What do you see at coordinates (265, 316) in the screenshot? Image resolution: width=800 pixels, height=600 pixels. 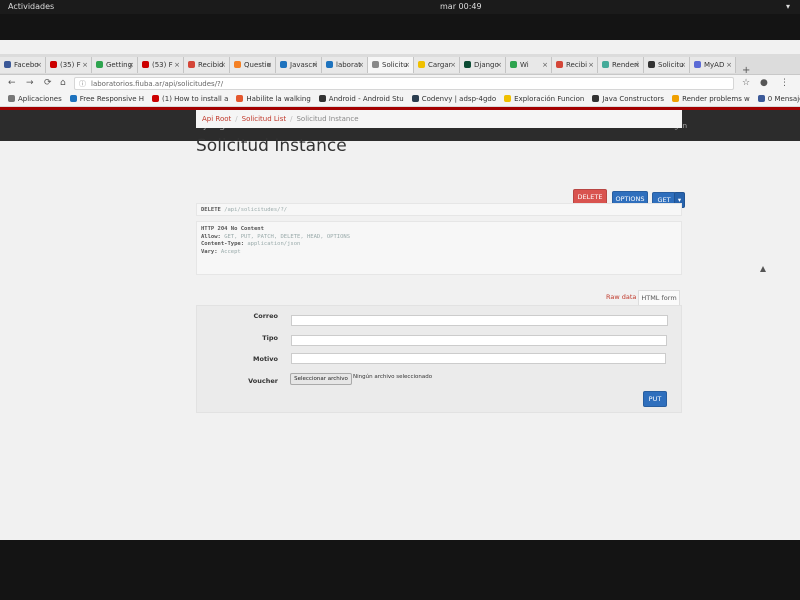 I see `correo-label: Correo` at bounding box center [265, 316].